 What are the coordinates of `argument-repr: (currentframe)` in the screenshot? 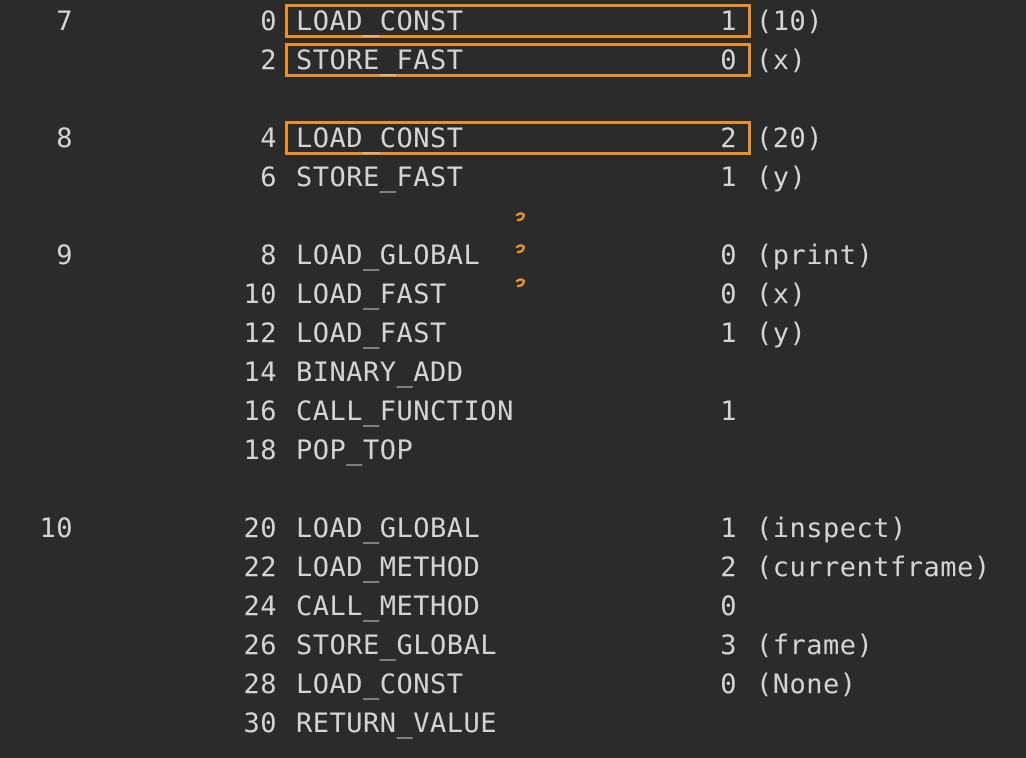 It's located at (873, 567).